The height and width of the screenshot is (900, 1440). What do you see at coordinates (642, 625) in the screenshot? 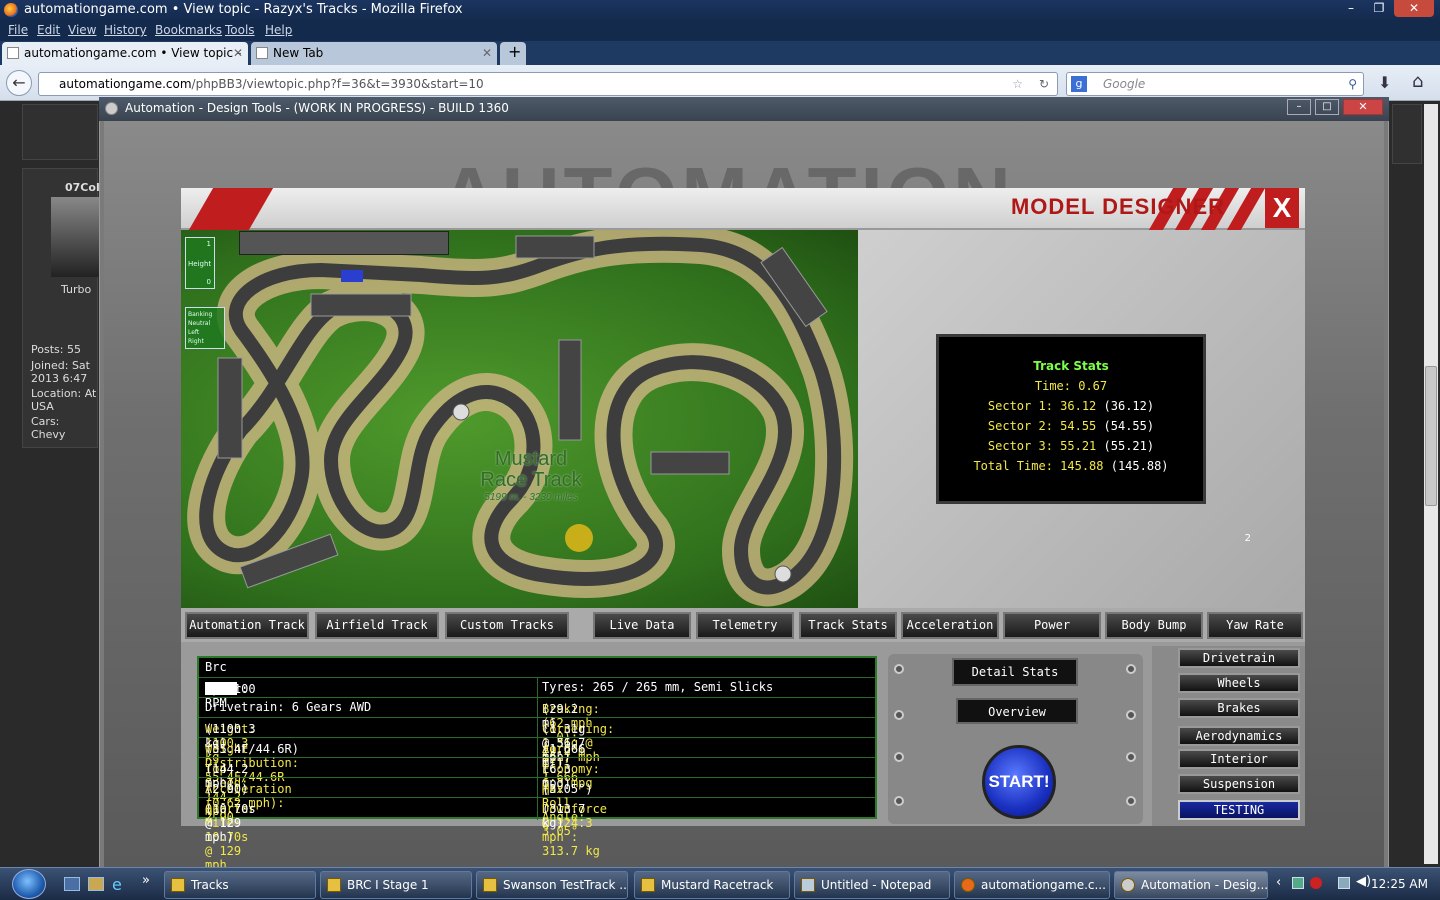
I see `tab-live-data: Live Data` at bounding box center [642, 625].